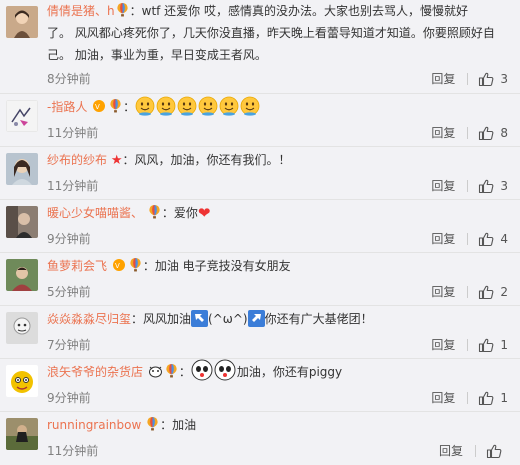  What do you see at coordinates (95, 213) in the screenshot?
I see `username-link: 暖心少女喵喵酱、` at bounding box center [95, 213].